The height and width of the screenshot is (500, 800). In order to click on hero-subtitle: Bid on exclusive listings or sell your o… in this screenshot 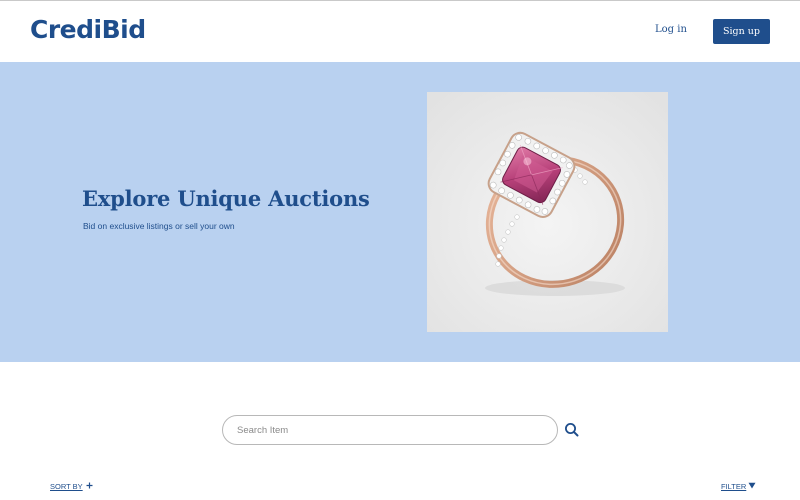, I will do `click(159, 226)`.